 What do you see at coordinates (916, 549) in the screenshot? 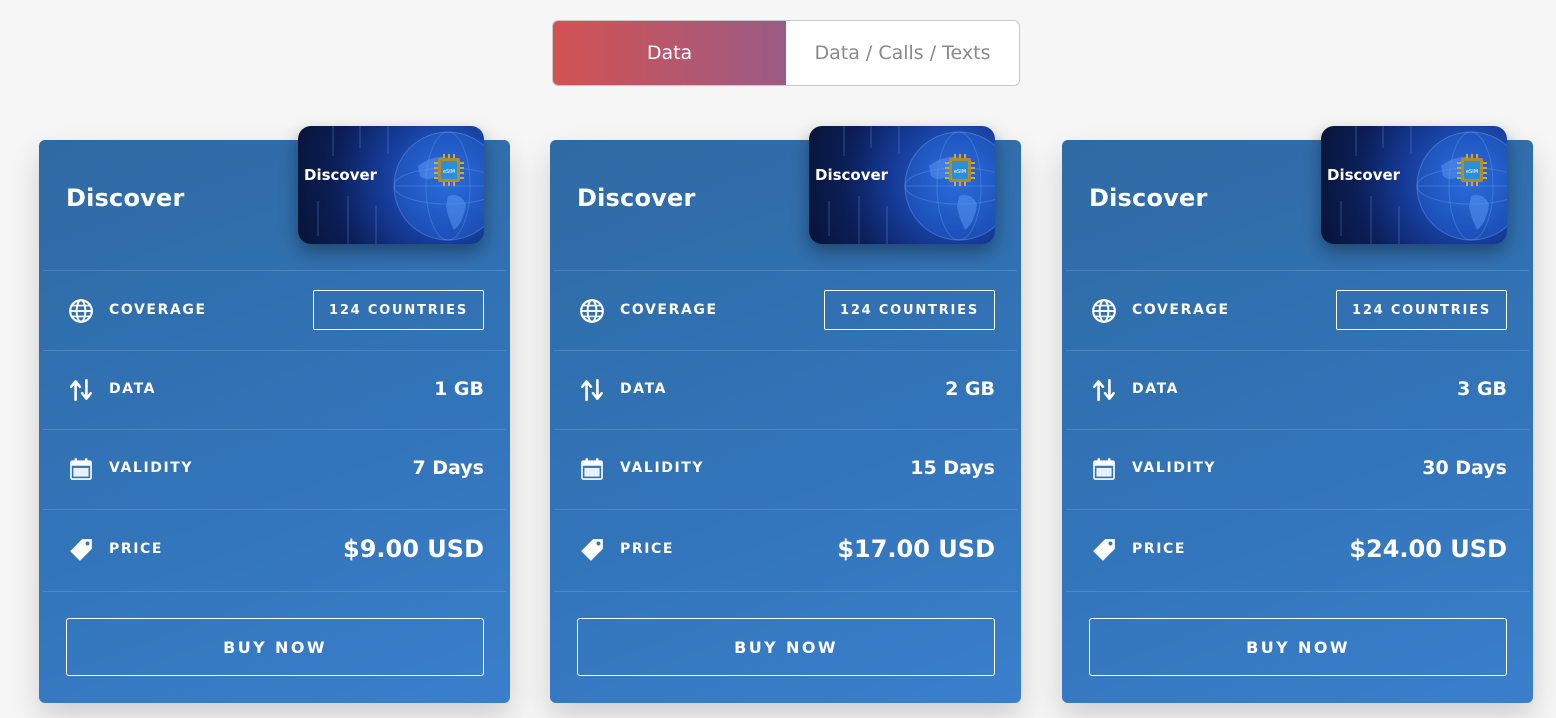
I see `price-value: $17.00 USD` at bounding box center [916, 549].